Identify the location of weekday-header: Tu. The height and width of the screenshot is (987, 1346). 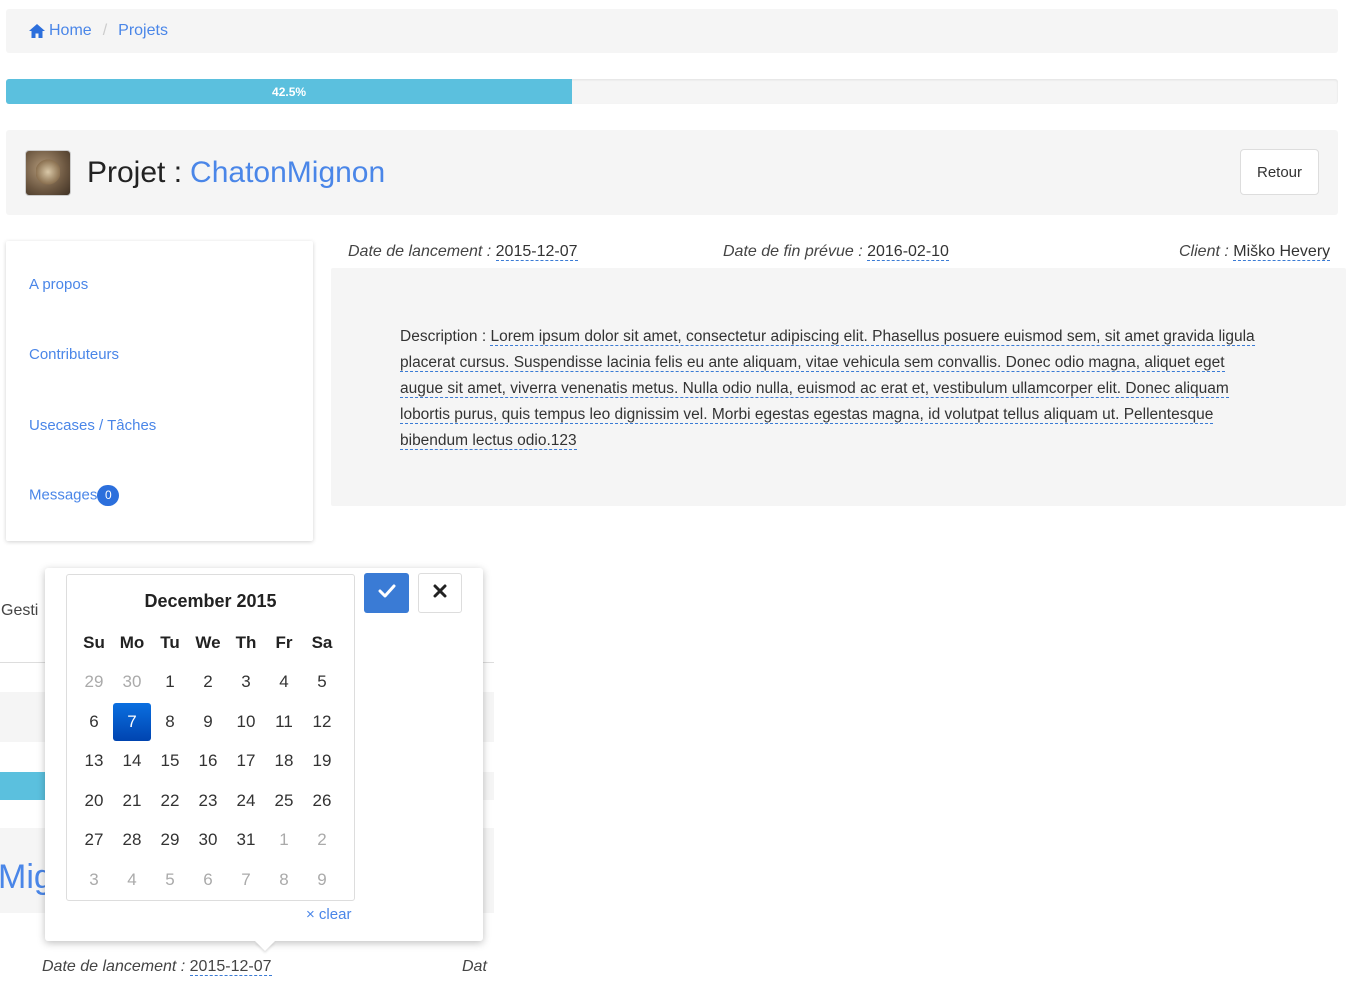
(170, 642).